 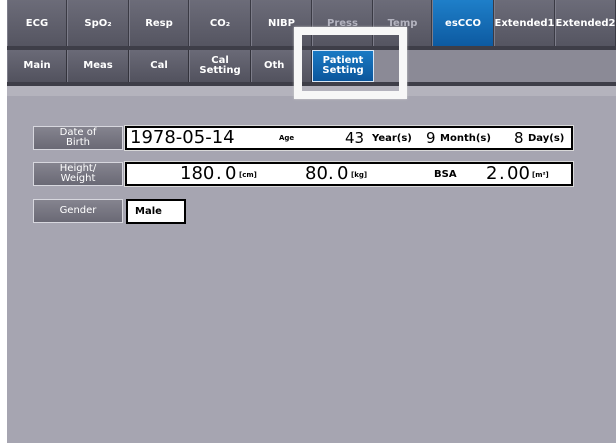 I want to click on height-int-value: 180, so click(x=197, y=173).